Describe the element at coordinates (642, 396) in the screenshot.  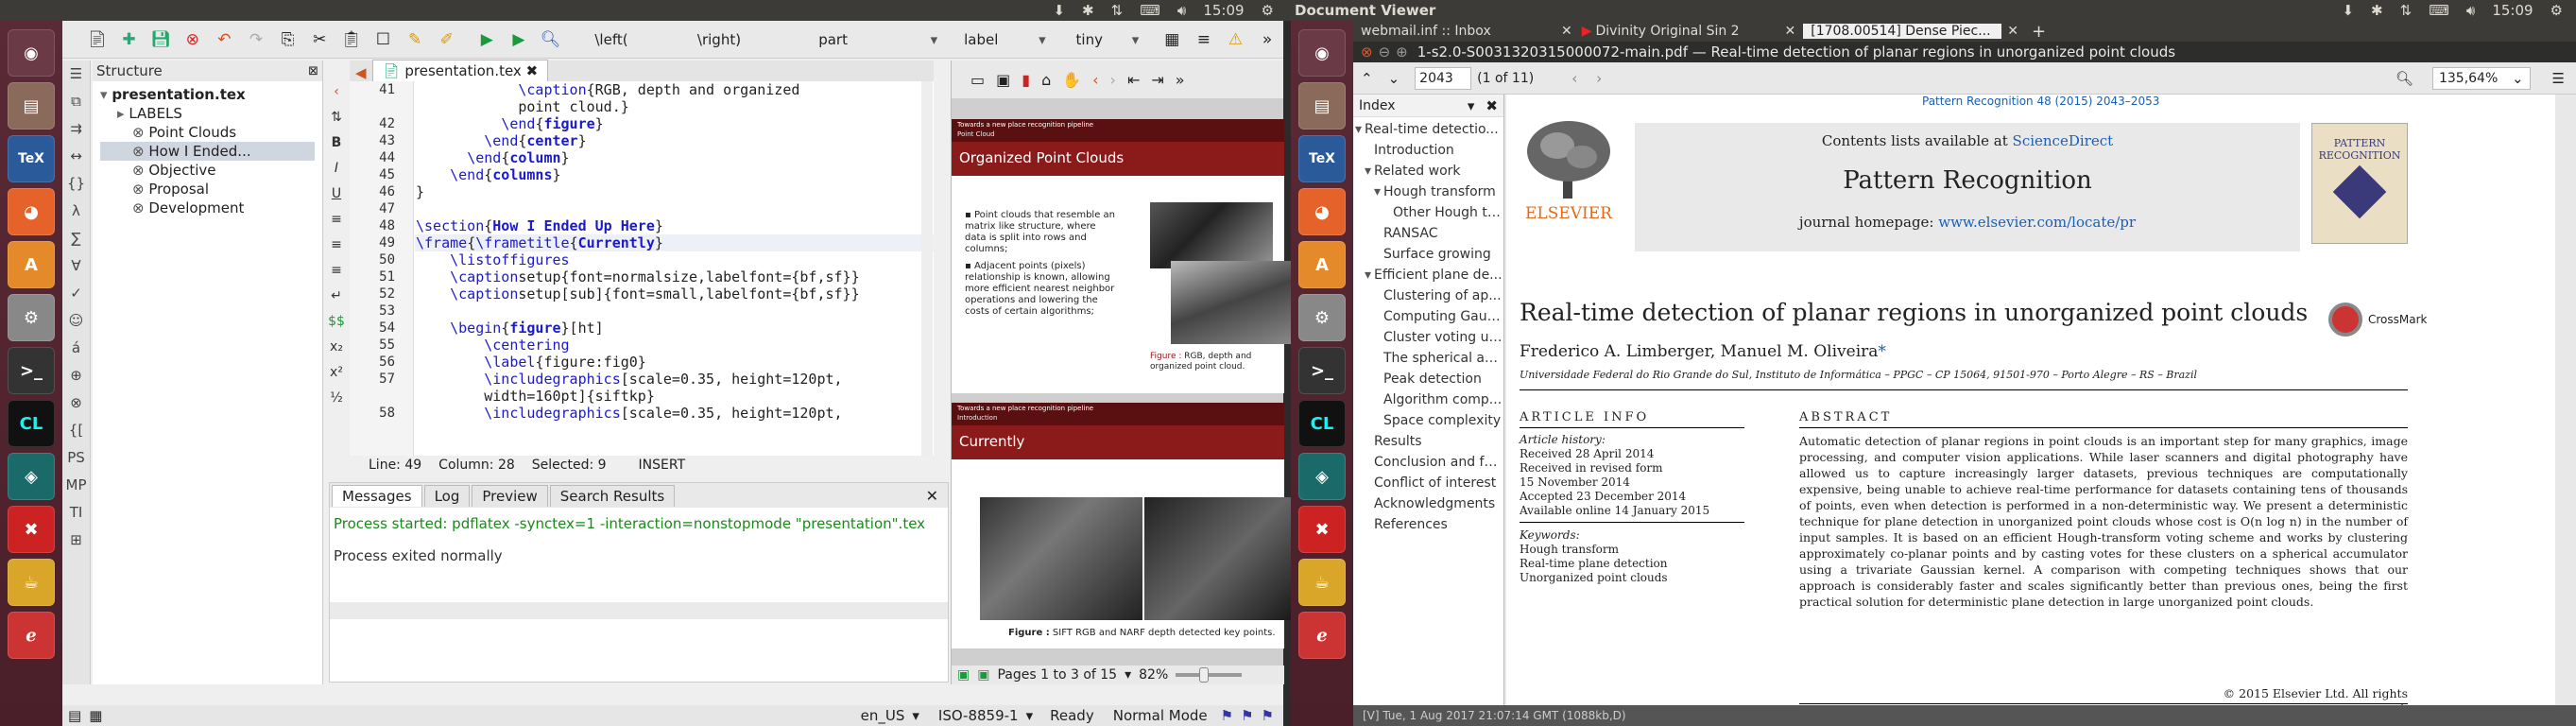
I see `code-line: width=160pt]{siftkp}` at that location.